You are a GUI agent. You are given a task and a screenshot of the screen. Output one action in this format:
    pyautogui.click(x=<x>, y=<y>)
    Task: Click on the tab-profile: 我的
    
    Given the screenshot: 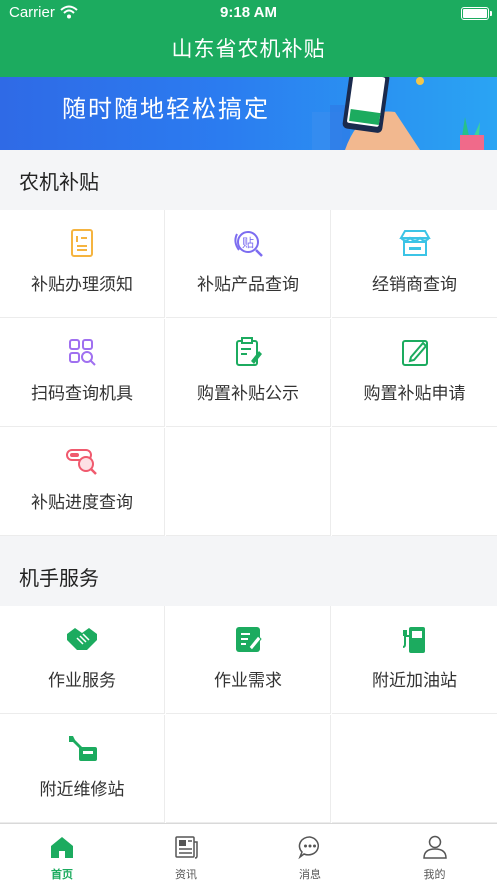 What is the action you would take?
    pyautogui.click(x=434, y=853)
    